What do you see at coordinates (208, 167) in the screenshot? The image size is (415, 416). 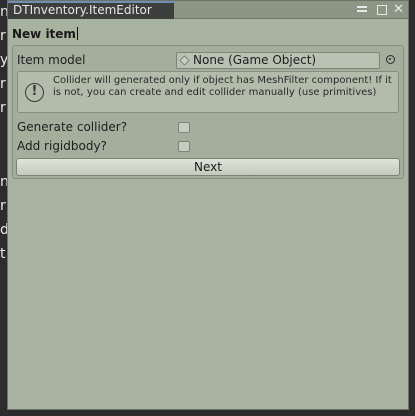 I see `next-button: Next` at bounding box center [208, 167].